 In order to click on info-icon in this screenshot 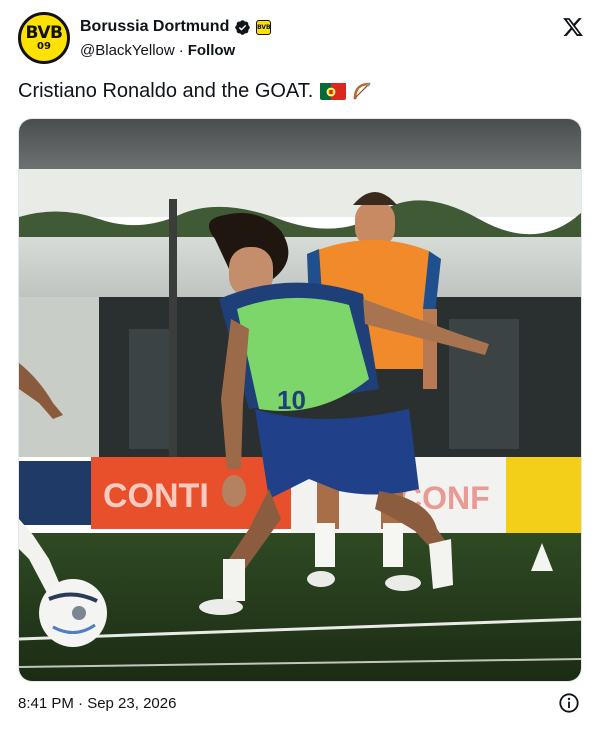, I will do `click(569, 703)`.